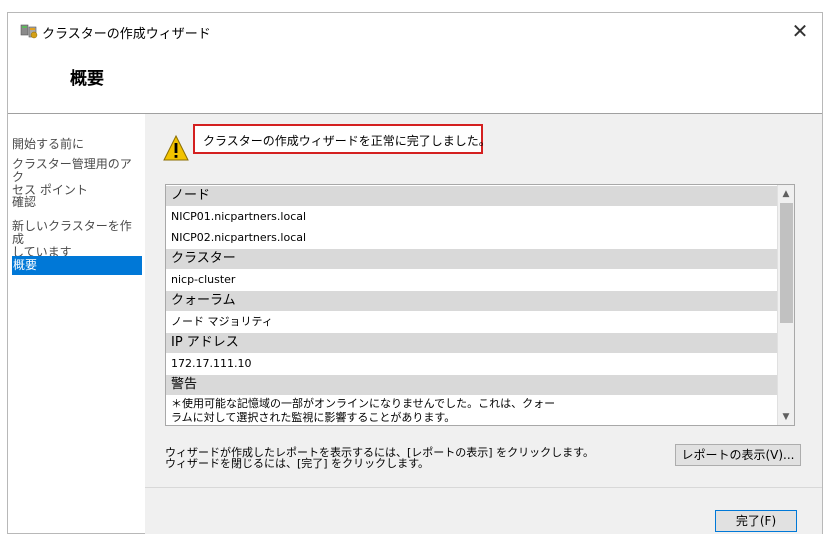 Image resolution: width=829 pixels, height=537 pixels. What do you see at coordinates (363, 403) in the screenshot?
I see `report-warning-line: ＊使用可能な記憶域の一部がオンラインになりませんでした。これは、クォー` at bounding box center [363, 403].